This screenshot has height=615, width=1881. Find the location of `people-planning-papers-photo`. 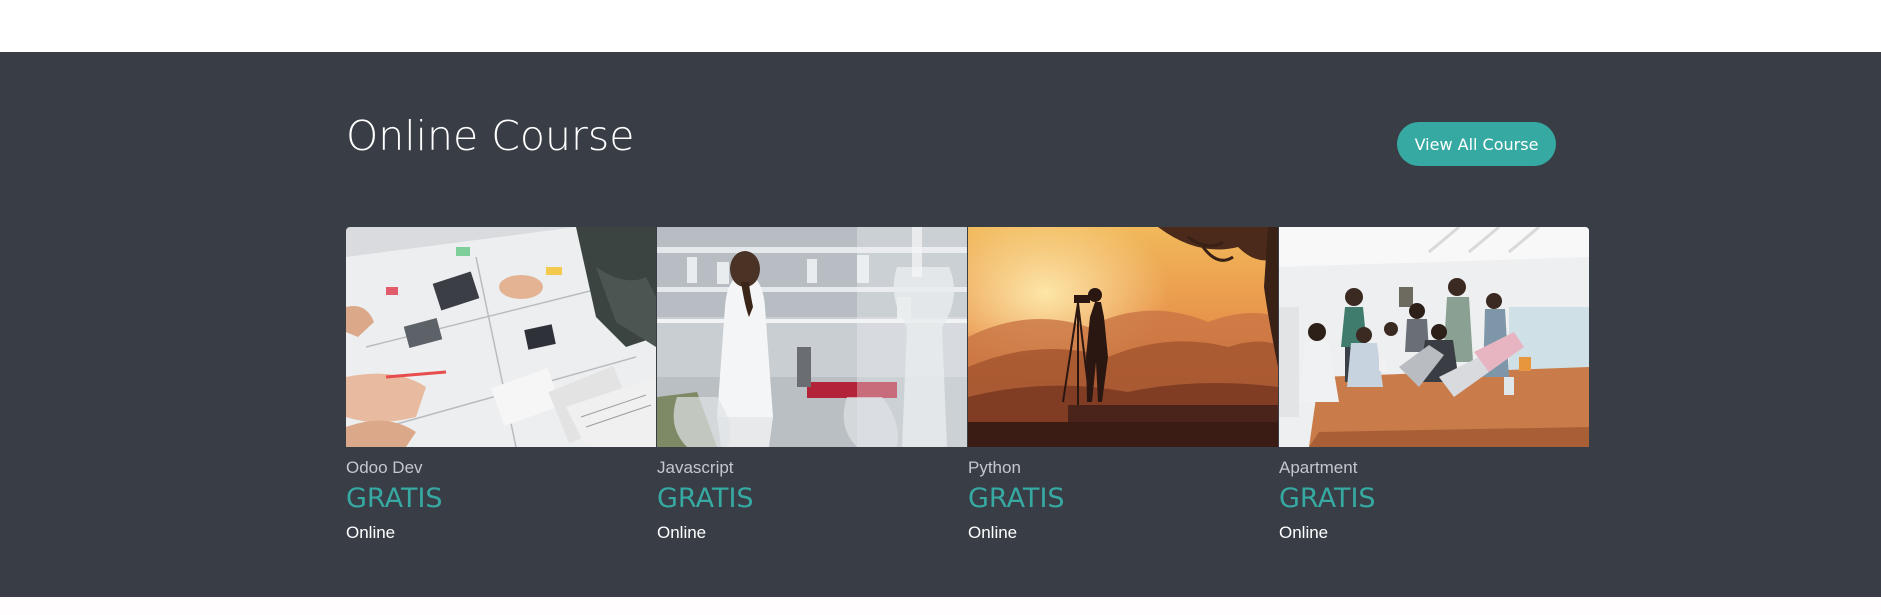

people-planning-papers-photo is located at coordinates (501, 337).